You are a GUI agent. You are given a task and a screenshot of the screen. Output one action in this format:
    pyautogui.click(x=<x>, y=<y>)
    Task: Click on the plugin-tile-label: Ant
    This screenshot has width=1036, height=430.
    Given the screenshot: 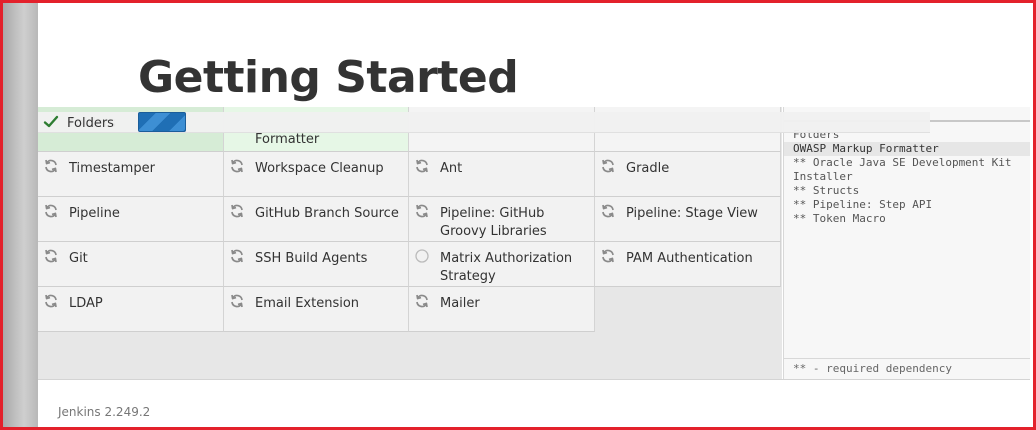 What is the action you would take?
    pyautogui.click(x=451, y=168)
    